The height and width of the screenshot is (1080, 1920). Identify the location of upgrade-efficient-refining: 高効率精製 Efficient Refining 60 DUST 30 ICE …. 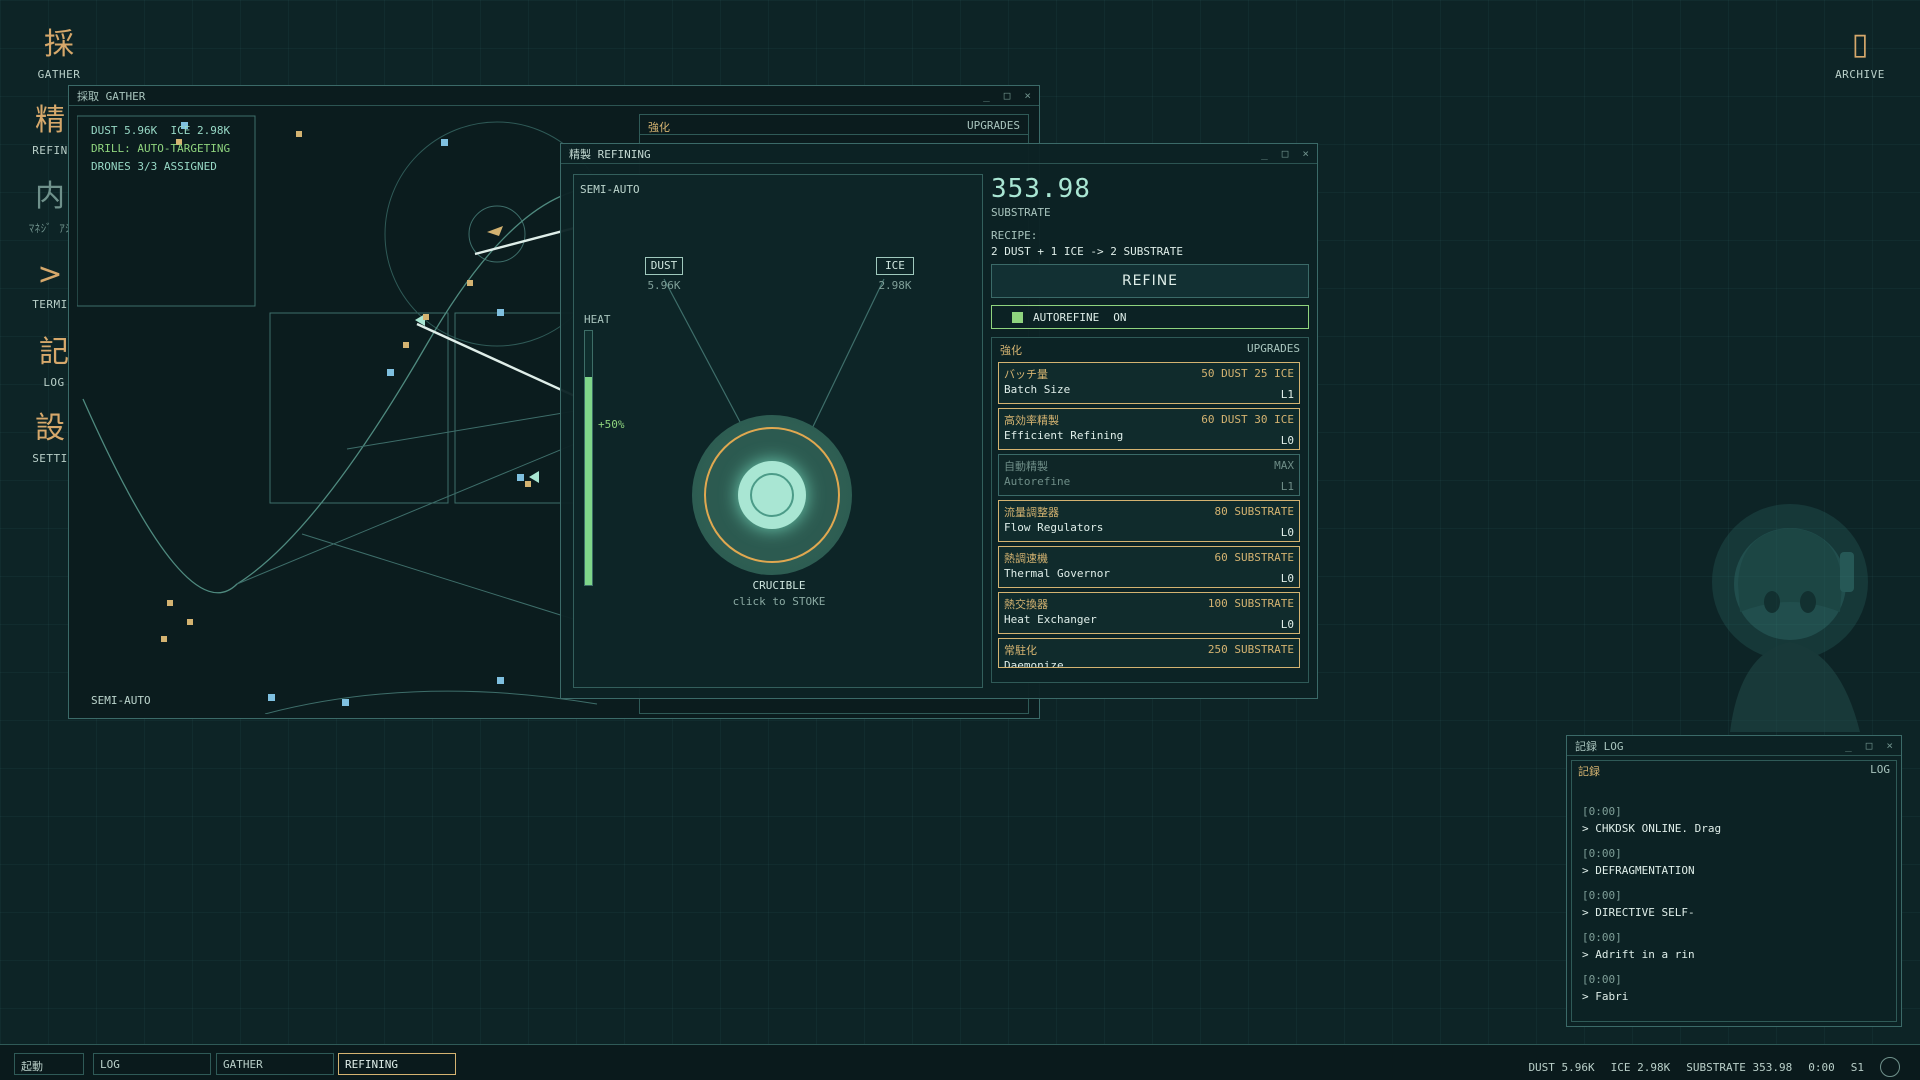
(1149, 429).